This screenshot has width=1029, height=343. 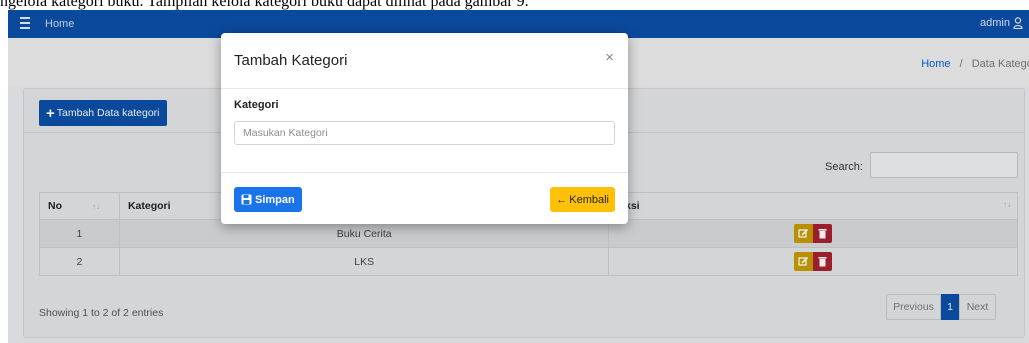 What do you see at coordinates (562, 199) in the screenshot?
I see `arrow-left-icon: ←` at bounding box center [562, 199].